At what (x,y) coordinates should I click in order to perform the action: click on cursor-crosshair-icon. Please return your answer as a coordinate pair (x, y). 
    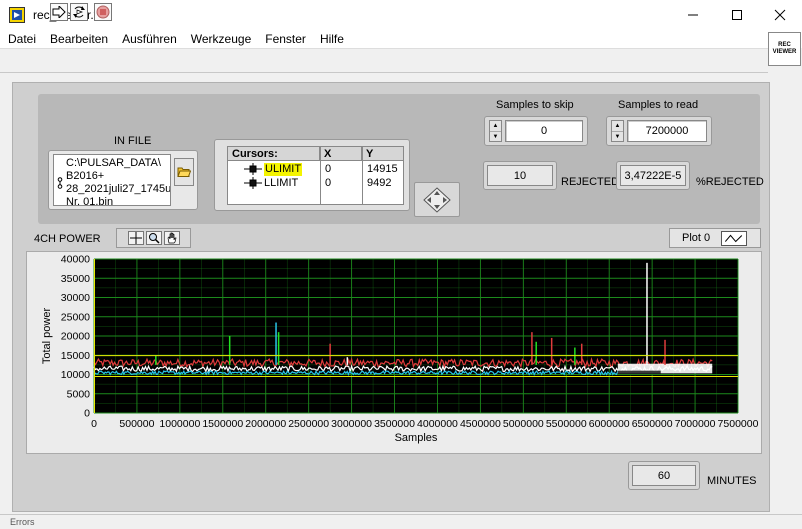
    Looking at the image, I should click on (135, 238).